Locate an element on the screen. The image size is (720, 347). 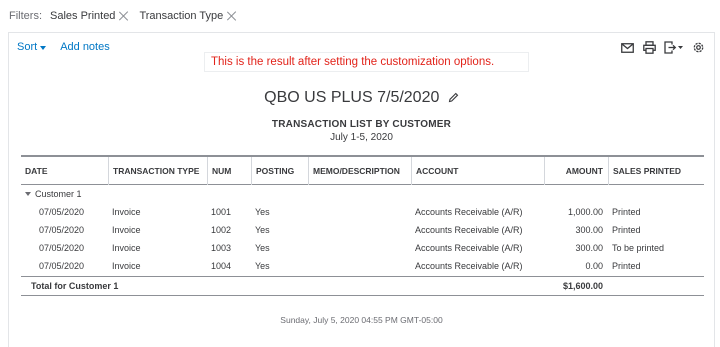
column-header-memo: MEMO/DESCRIPTION is located at coordinates (359, 171).